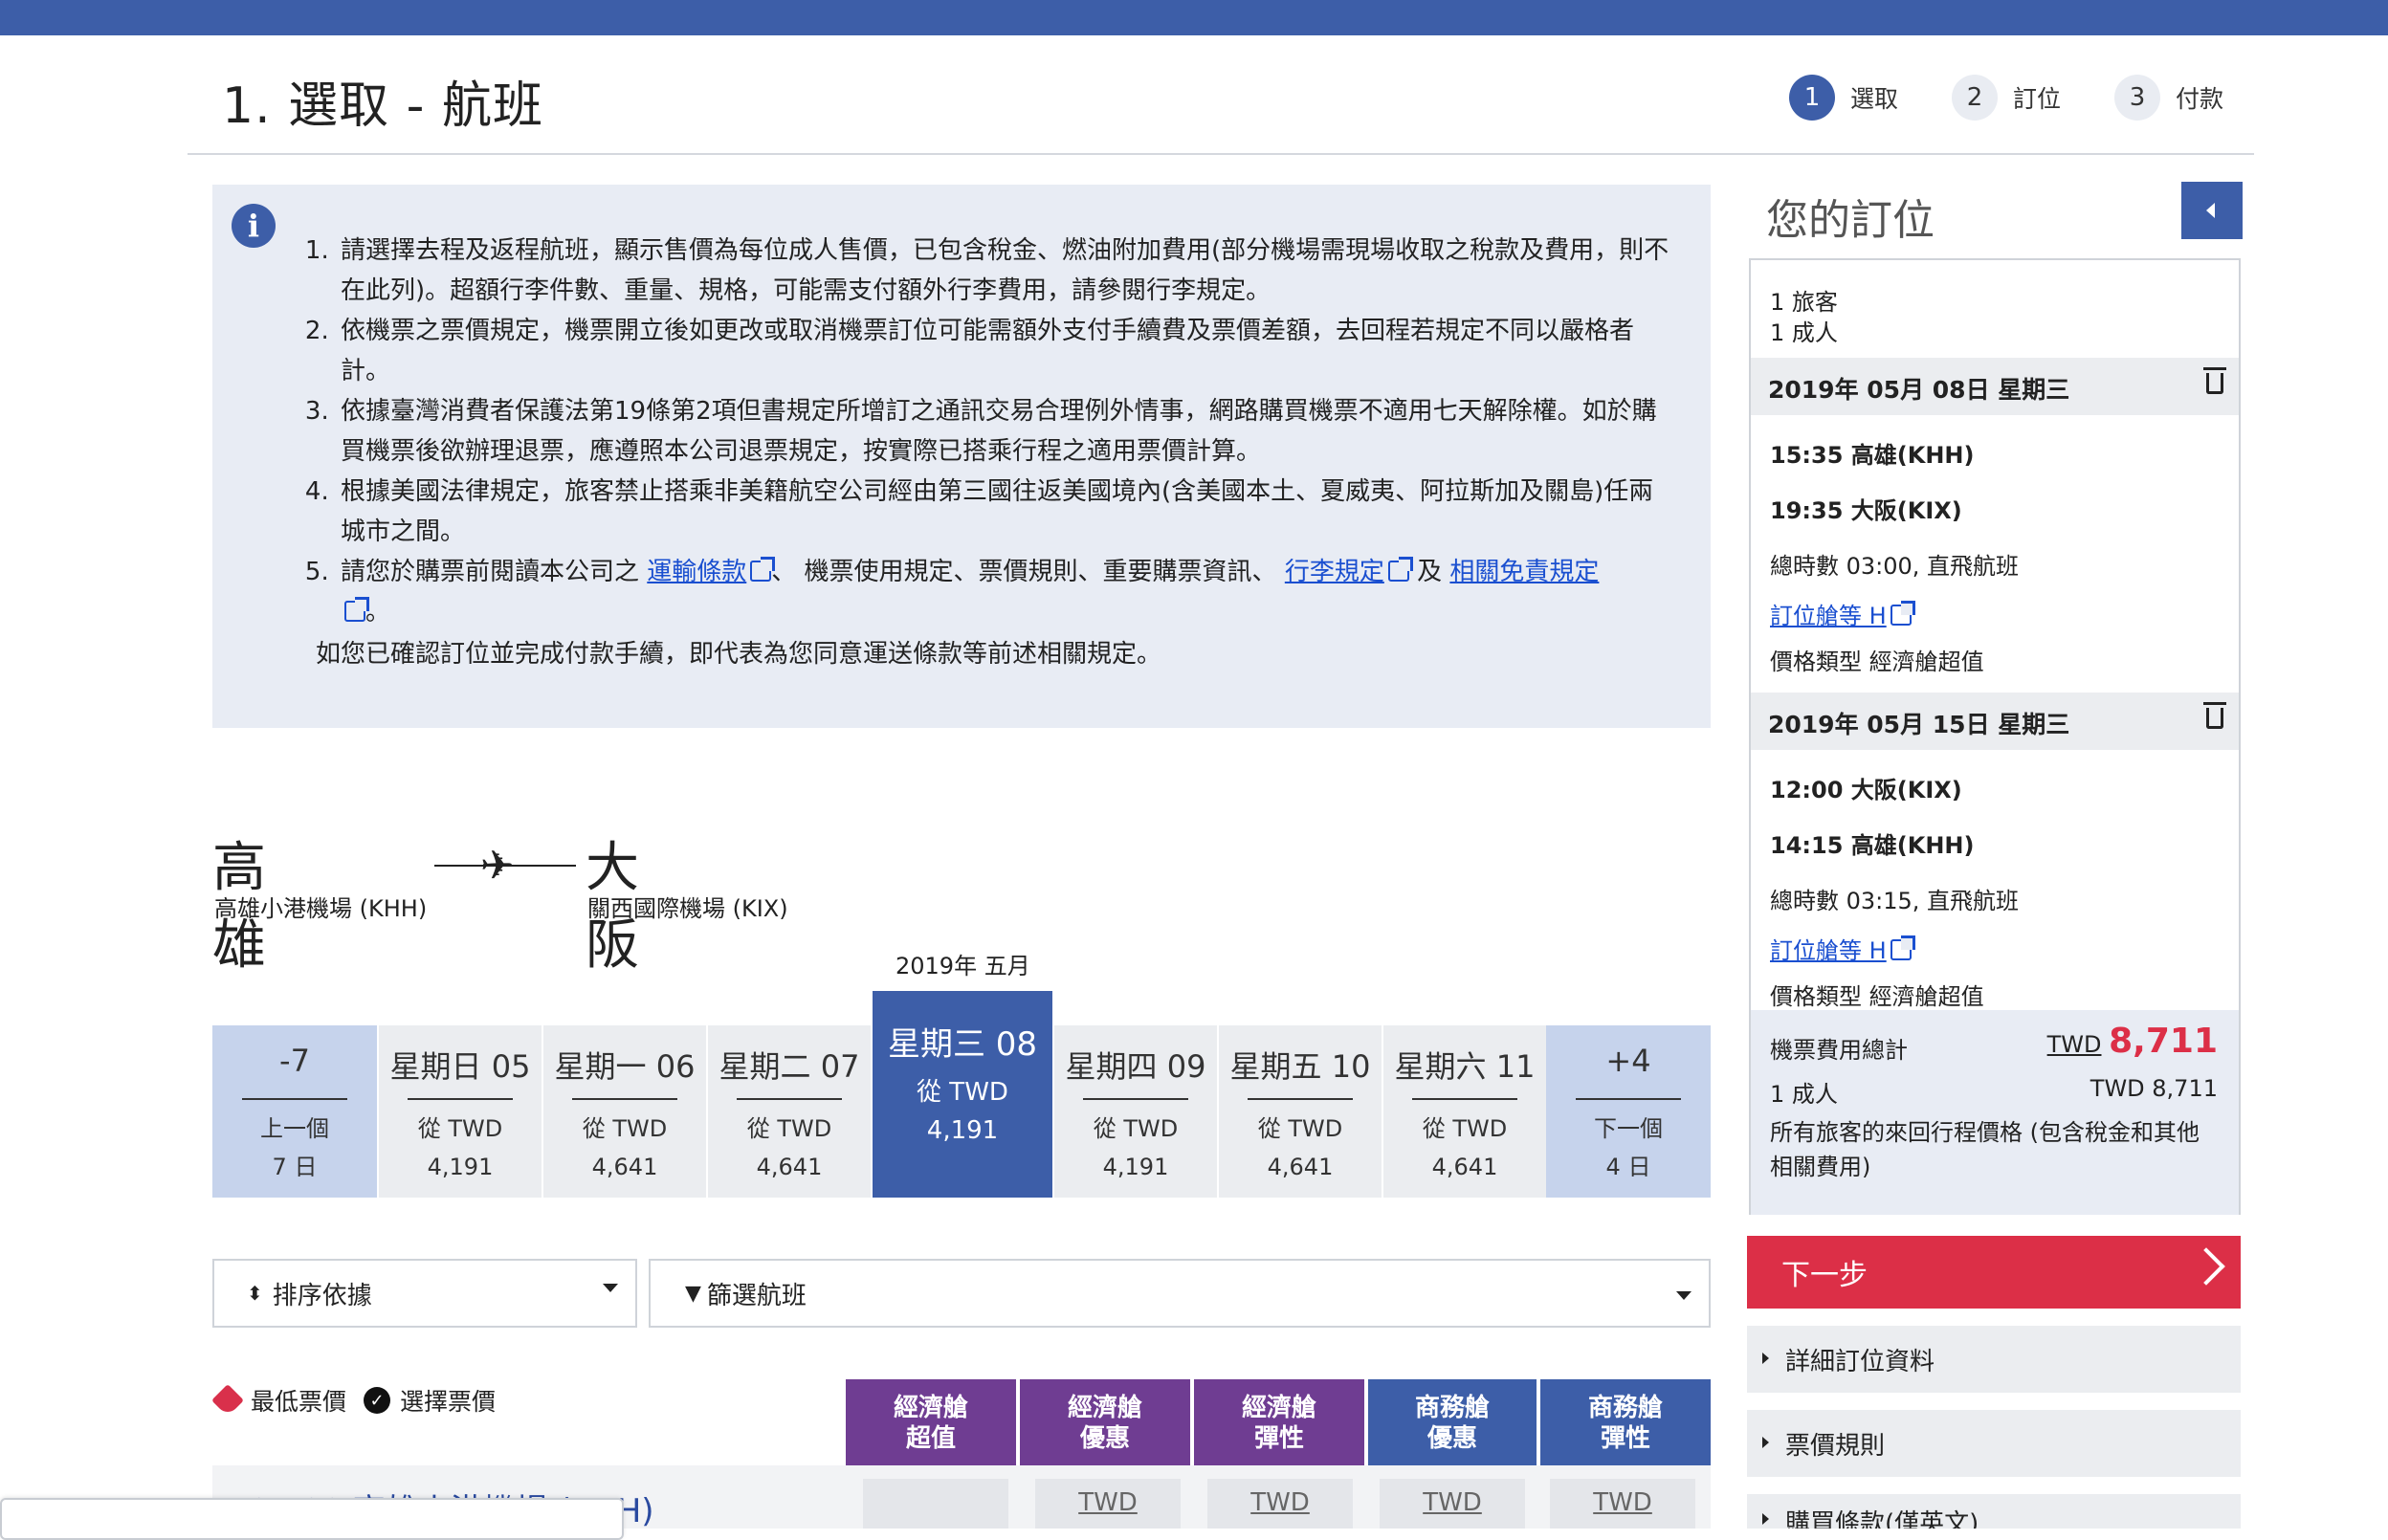 This screenshot has height=1540, width=2388. Describe the element at coordinates (1866, 510) in the screenshot. I see `outbound-arrival: 19:35 大阪(KIX)` at that location.